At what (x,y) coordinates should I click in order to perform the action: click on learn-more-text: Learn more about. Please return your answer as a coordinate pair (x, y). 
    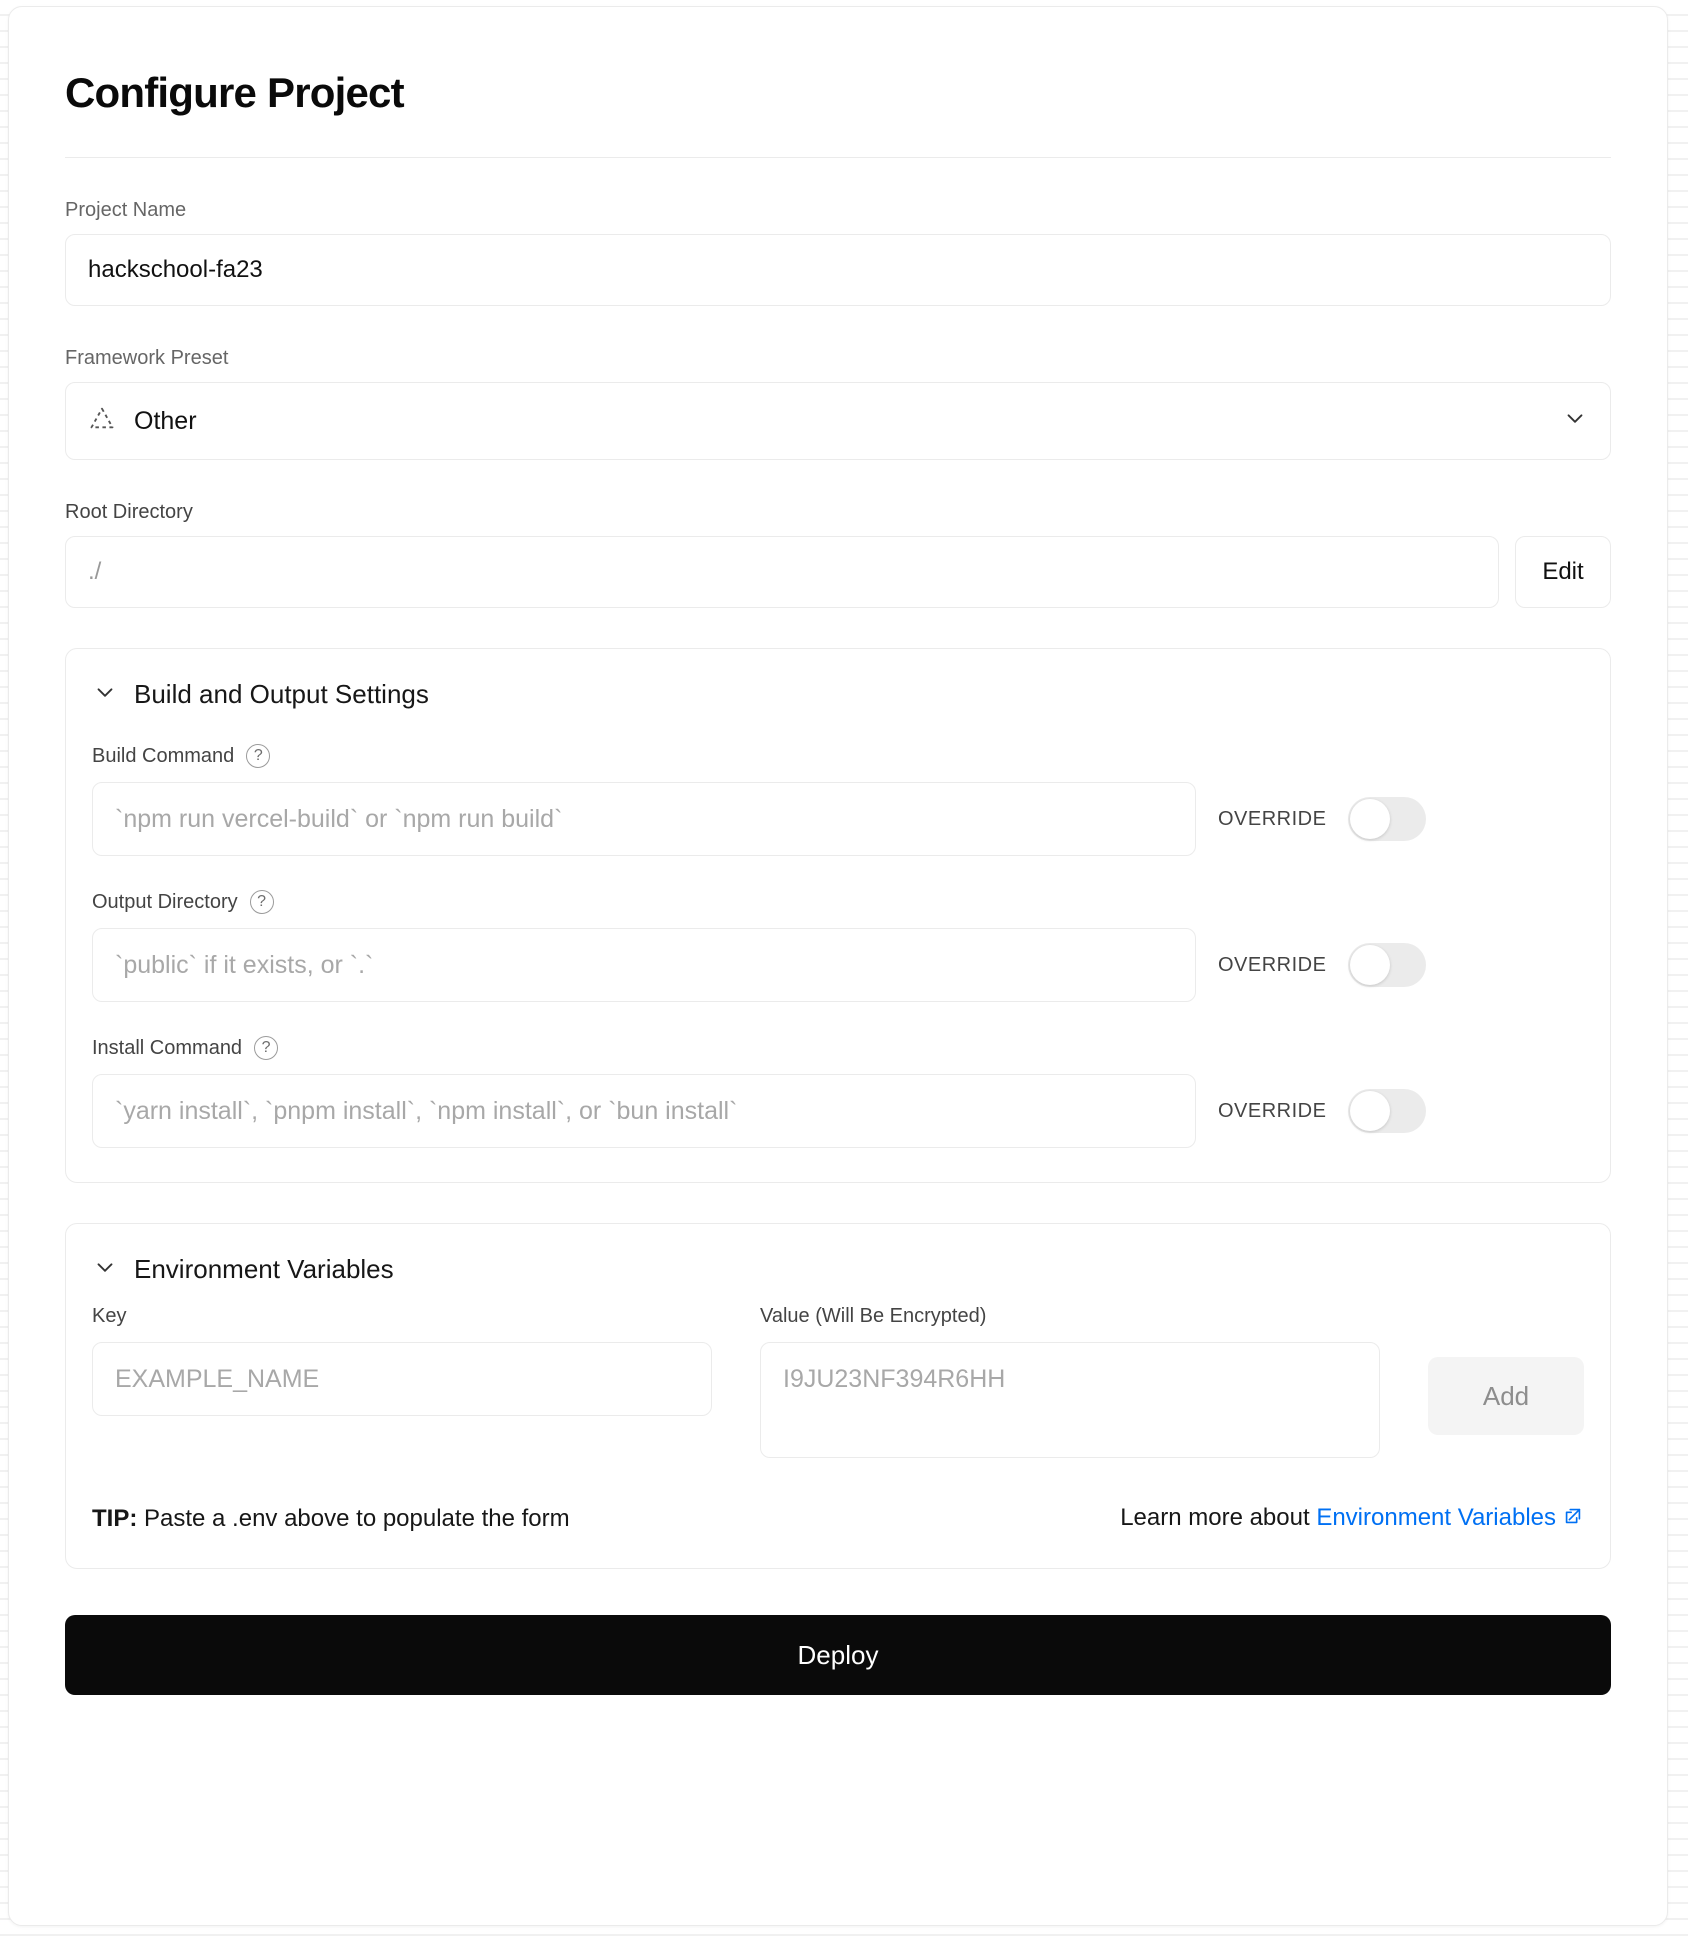
    Looking at the image, I should click on (1215, 1518).